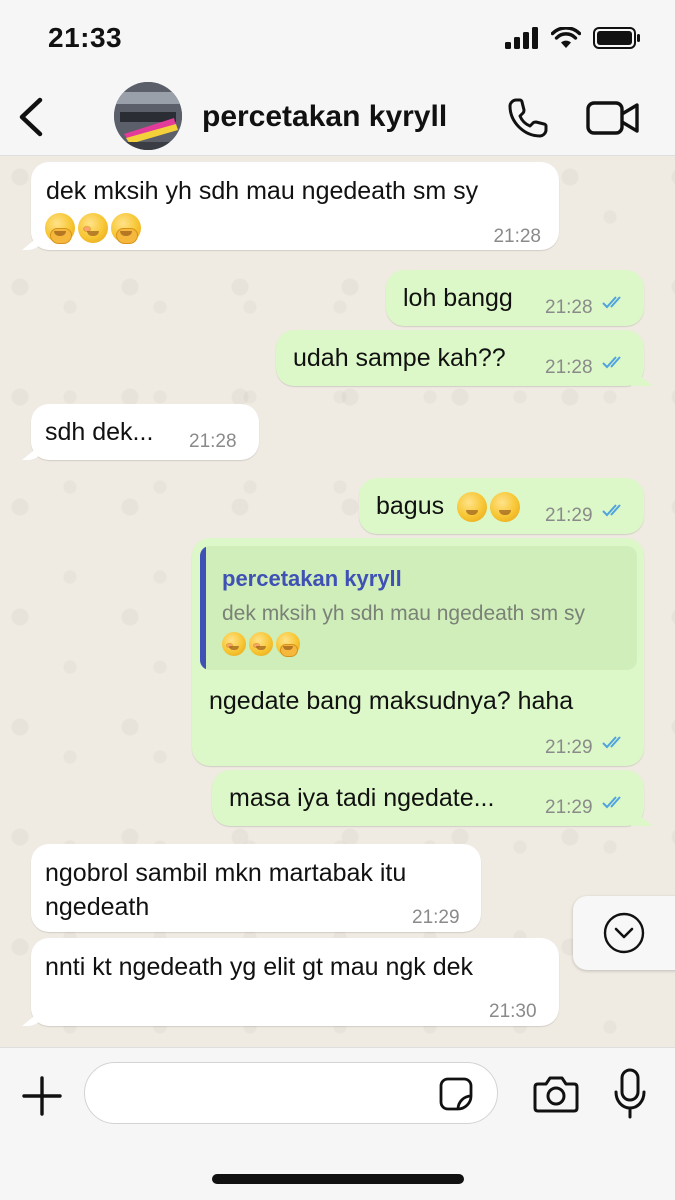 The width and height of the screenshot is (675, 1200). I want to click on status-time: 21:33, so click(85, 37).